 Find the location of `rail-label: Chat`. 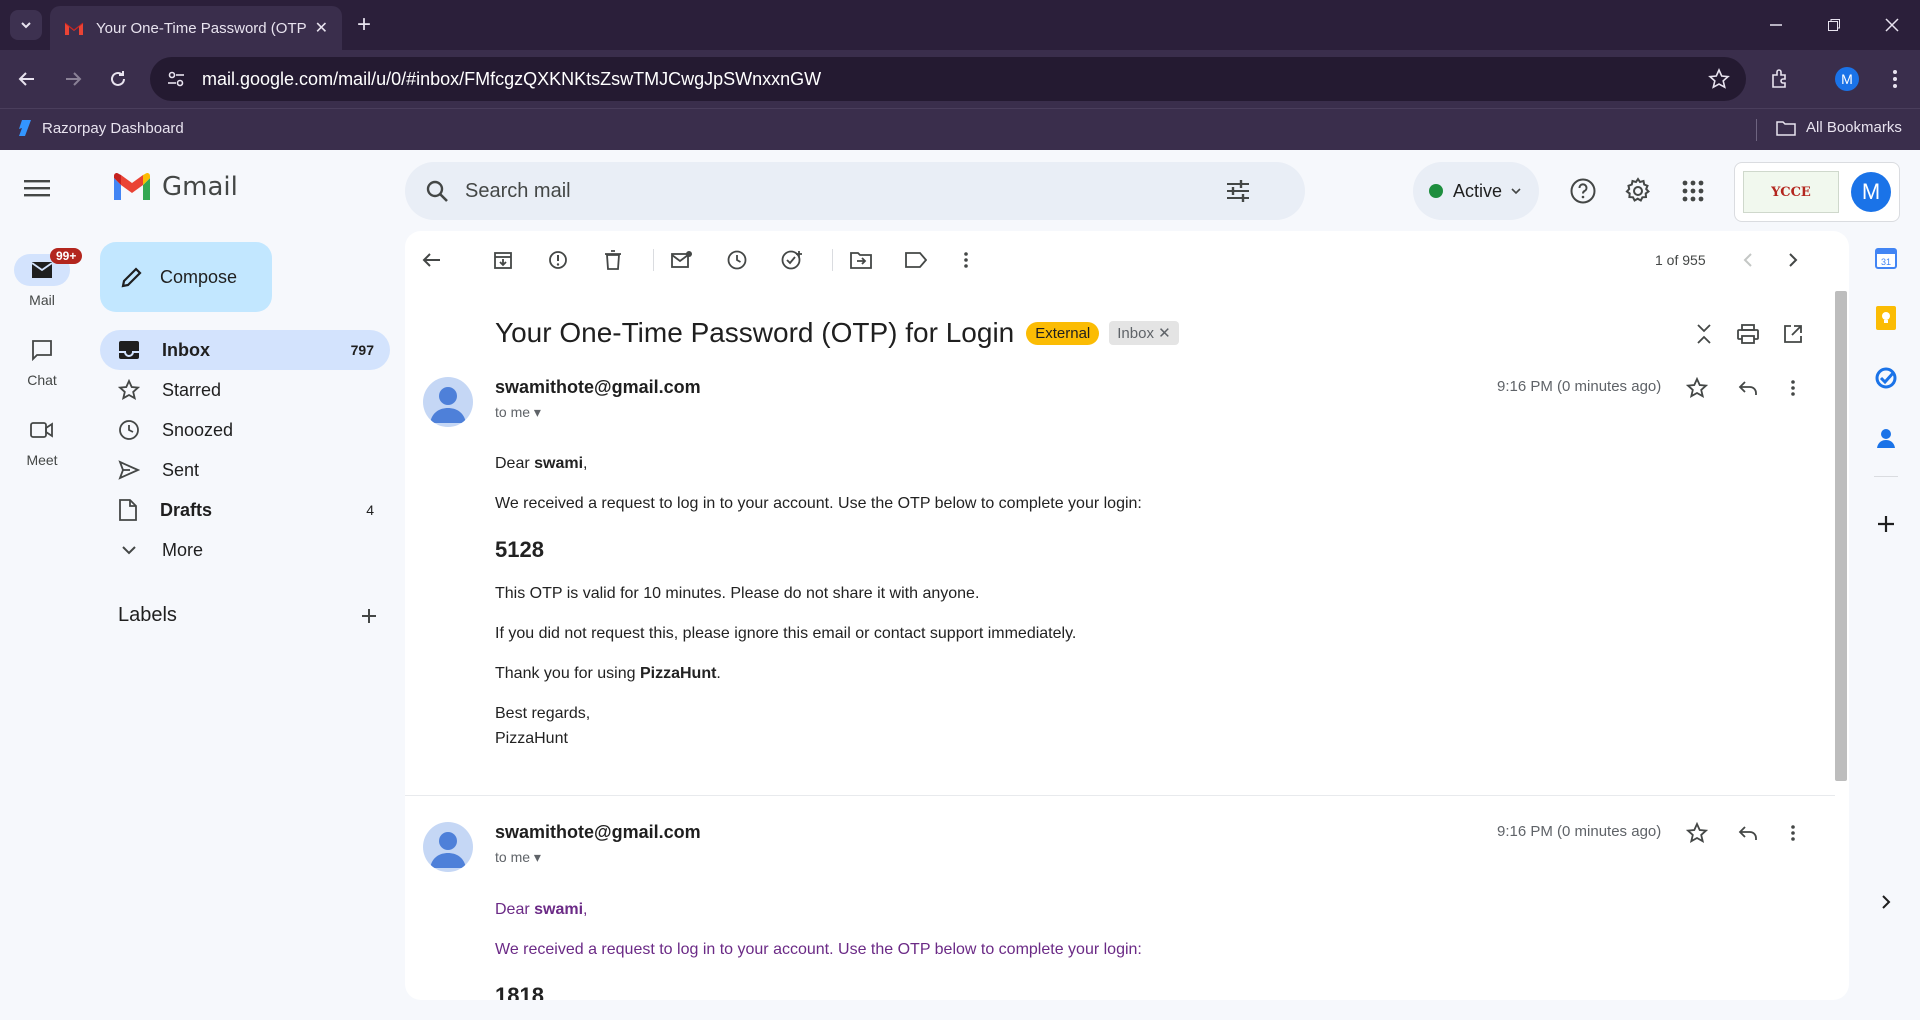

rail-label: Chat is located at coordinates (42, 380).